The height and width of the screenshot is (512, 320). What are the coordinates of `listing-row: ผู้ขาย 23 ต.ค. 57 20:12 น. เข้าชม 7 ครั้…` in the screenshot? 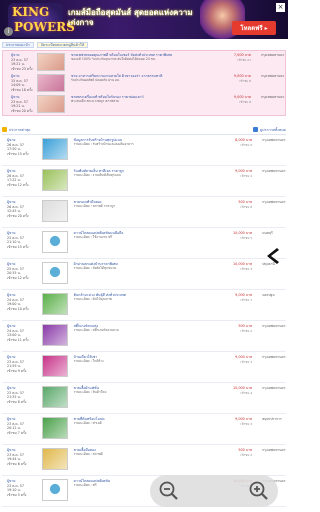 It's located at (144, 429).